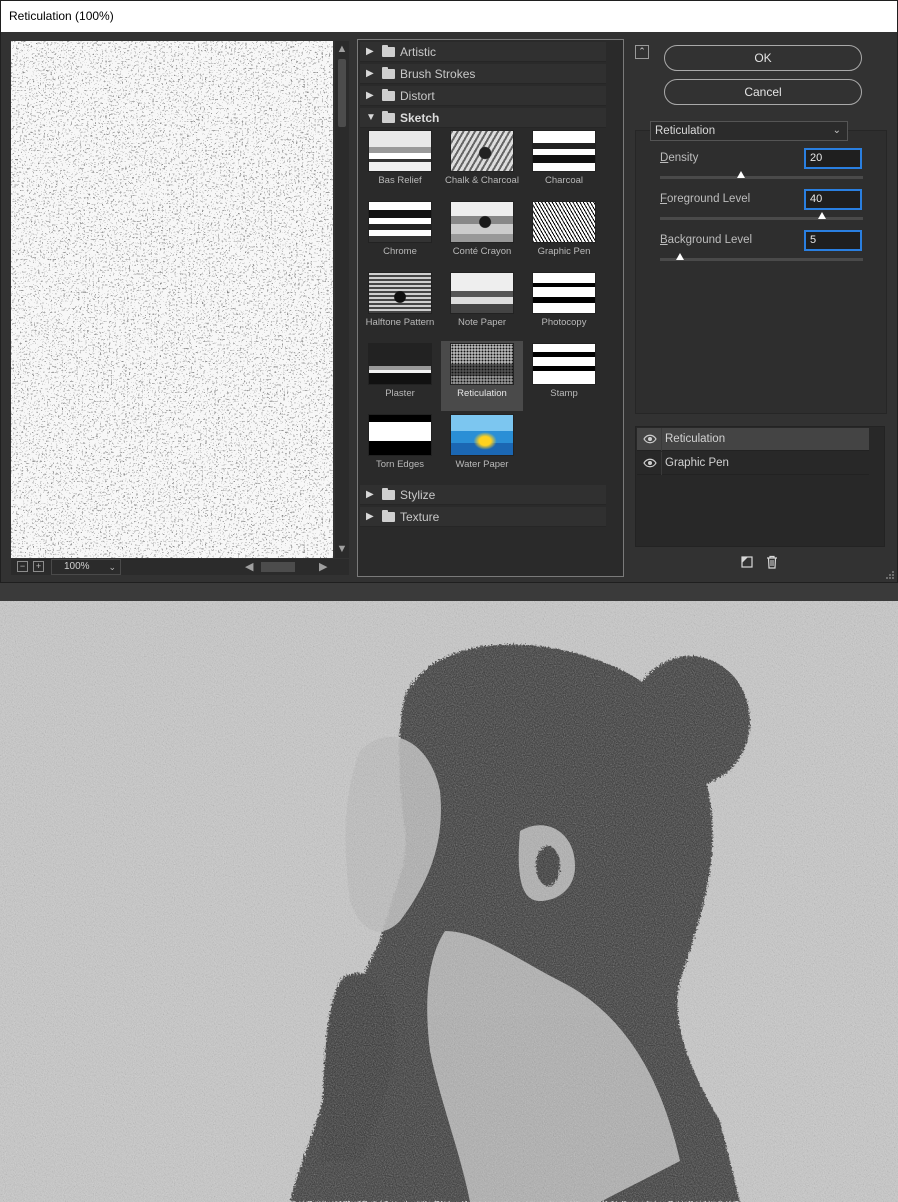  What do you see at coordinates (761, 218) in the screenshot?
I see `foreground-level-slider-track` at bounding box center [761, 218].